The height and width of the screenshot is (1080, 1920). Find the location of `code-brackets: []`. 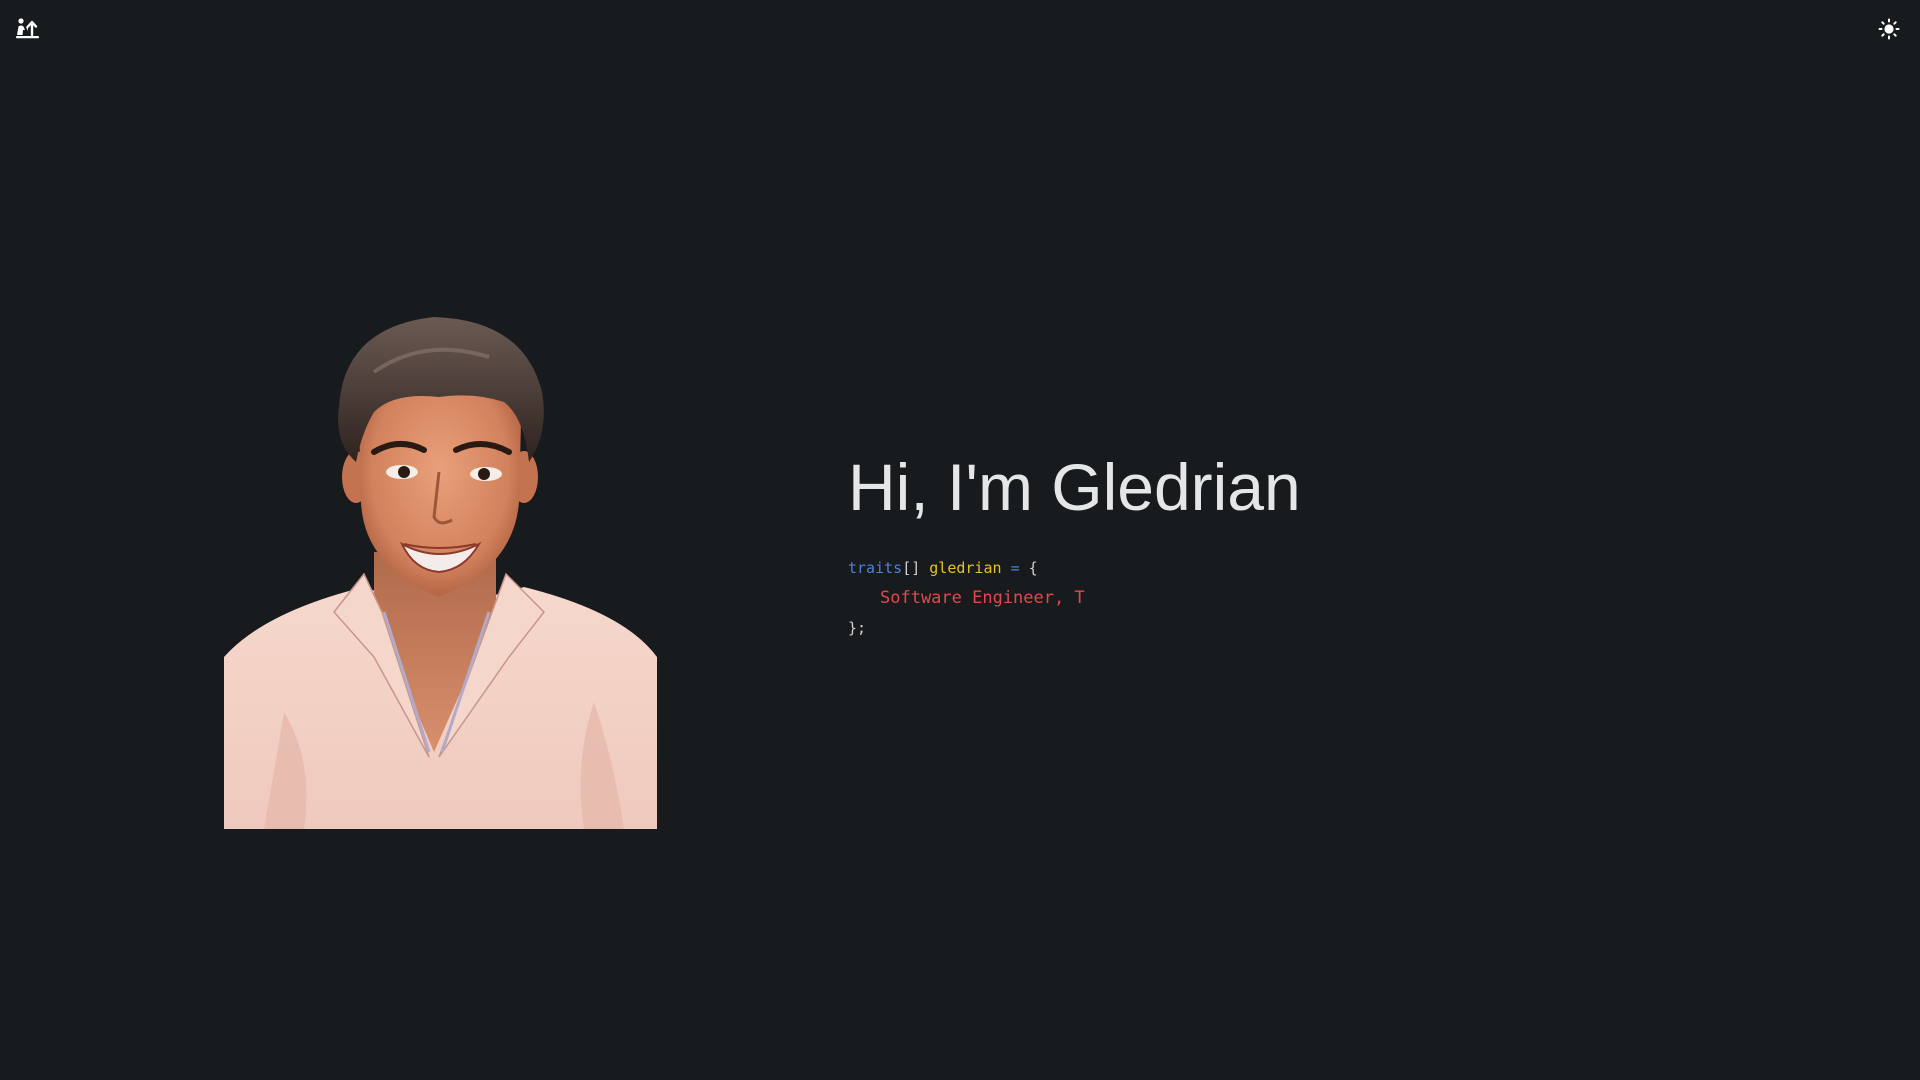

code-brackets: [] is located at coordinates (911, 568).